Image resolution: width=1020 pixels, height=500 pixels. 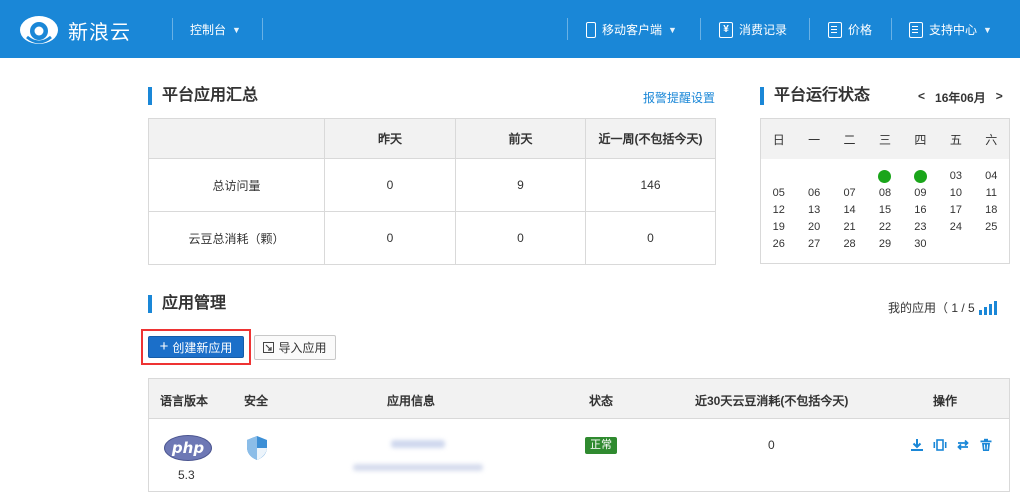 I want to click on consumption-value: 0, so click(x=771, y=445).